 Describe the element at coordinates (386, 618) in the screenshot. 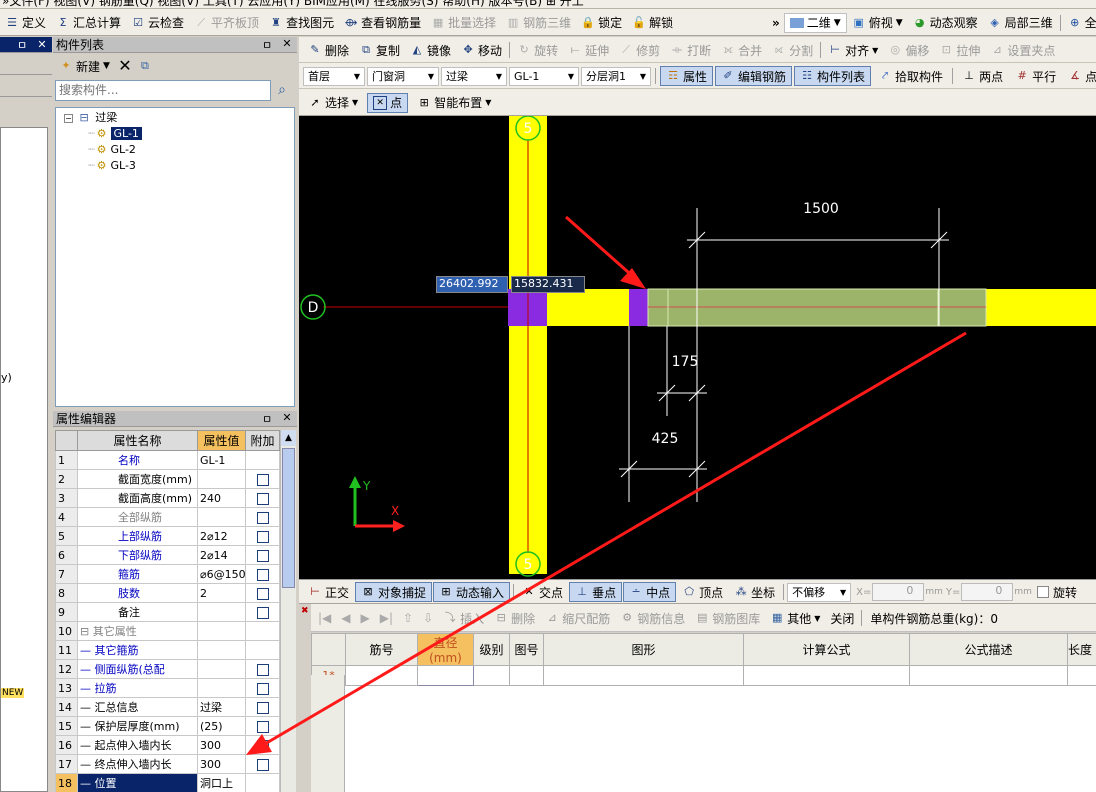

I see `last-icon: ▶|` at that location.